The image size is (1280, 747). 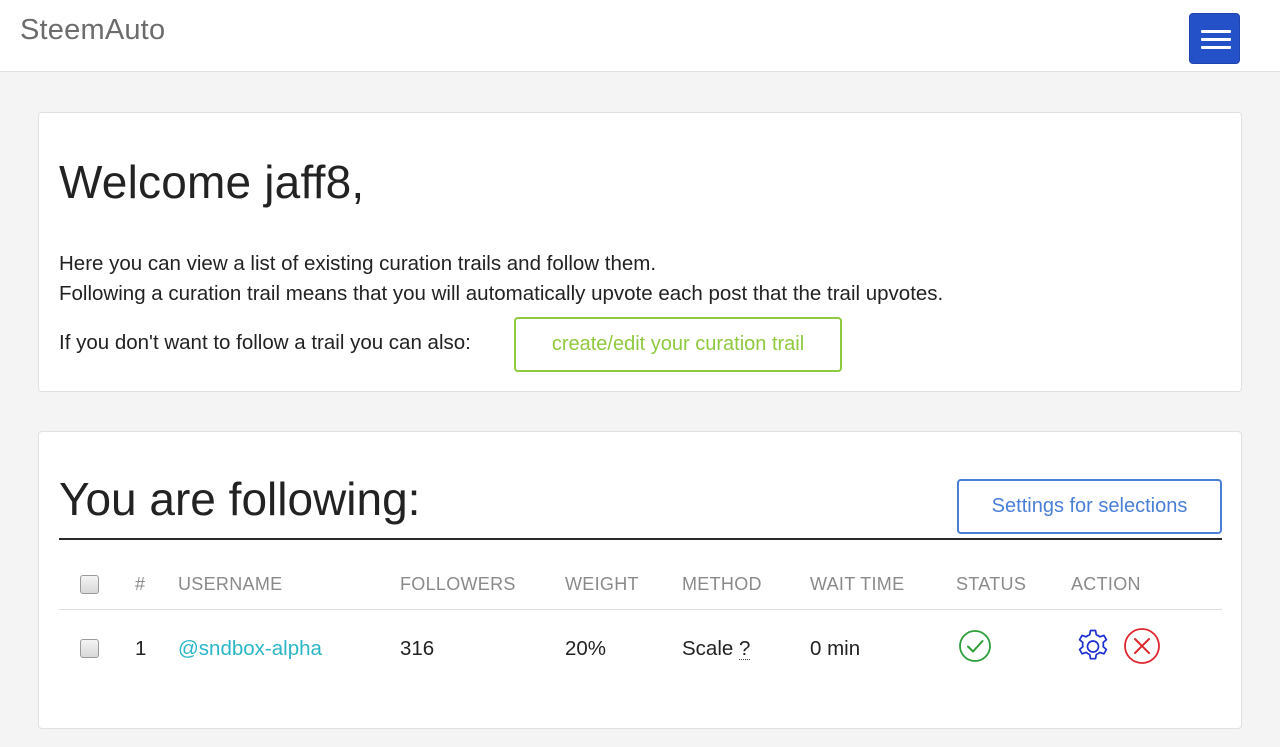 I want to click on brand-logo: SteemAuto, so click(x=92, y=30).